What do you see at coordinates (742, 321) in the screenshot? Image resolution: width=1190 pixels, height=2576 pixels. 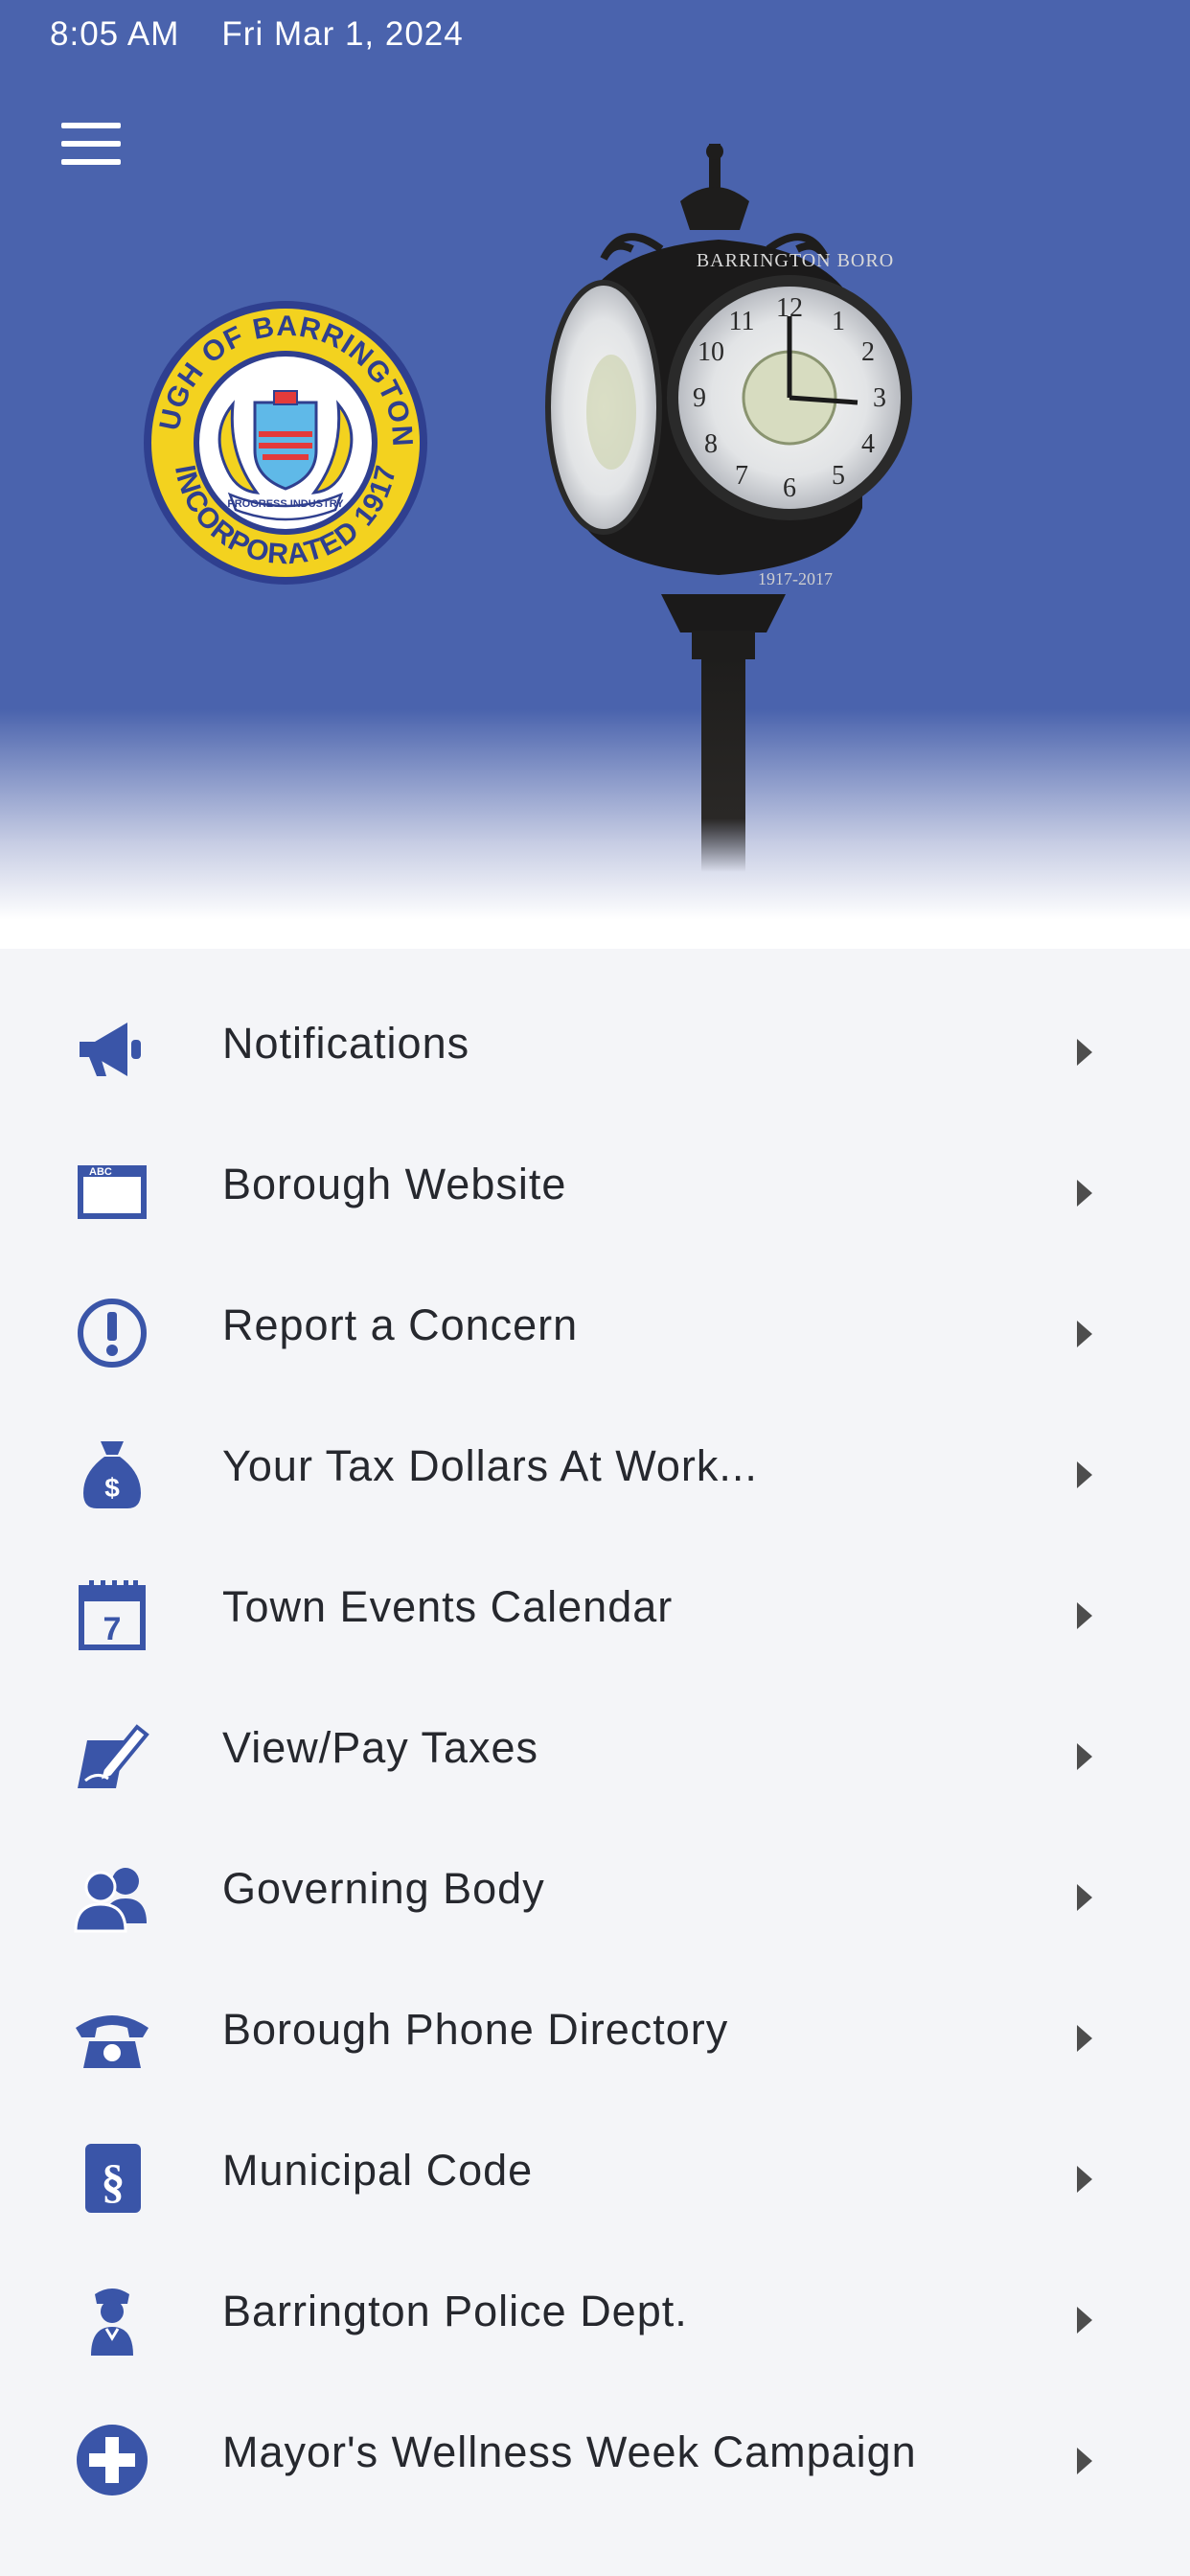 I see `svg-text: 11` at bounding box center [742, 321].